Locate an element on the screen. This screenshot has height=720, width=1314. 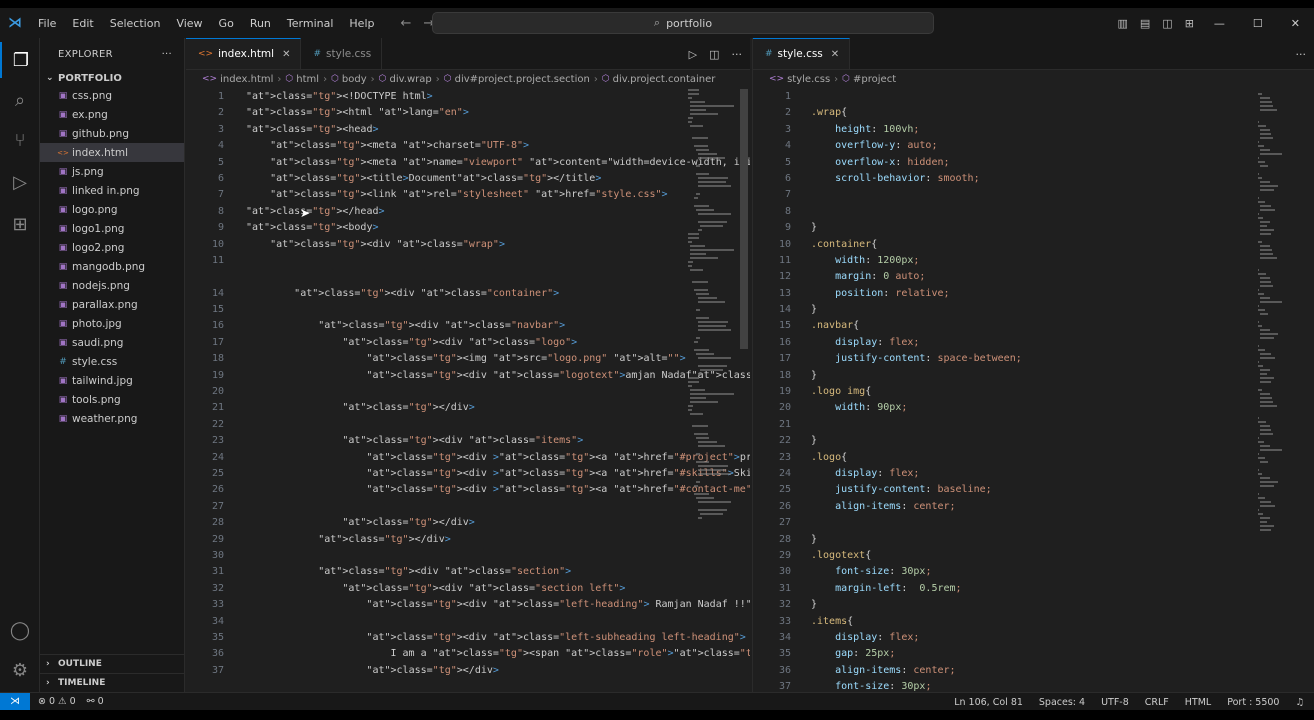
accounts-icon: ◯ is located at coordinates (20, 630).